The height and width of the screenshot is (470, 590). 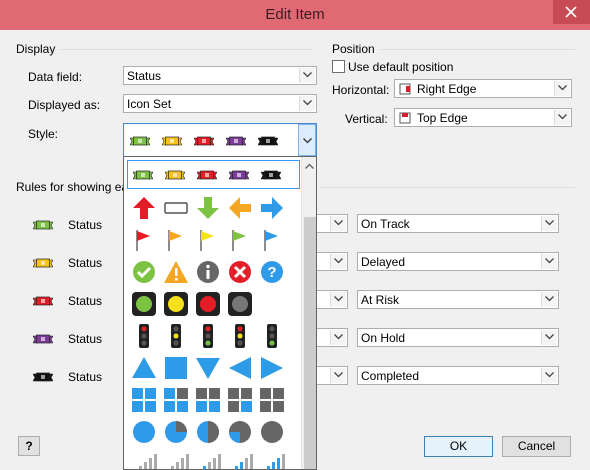 I want to click on help-button: ?, so click(x=29, y=446).